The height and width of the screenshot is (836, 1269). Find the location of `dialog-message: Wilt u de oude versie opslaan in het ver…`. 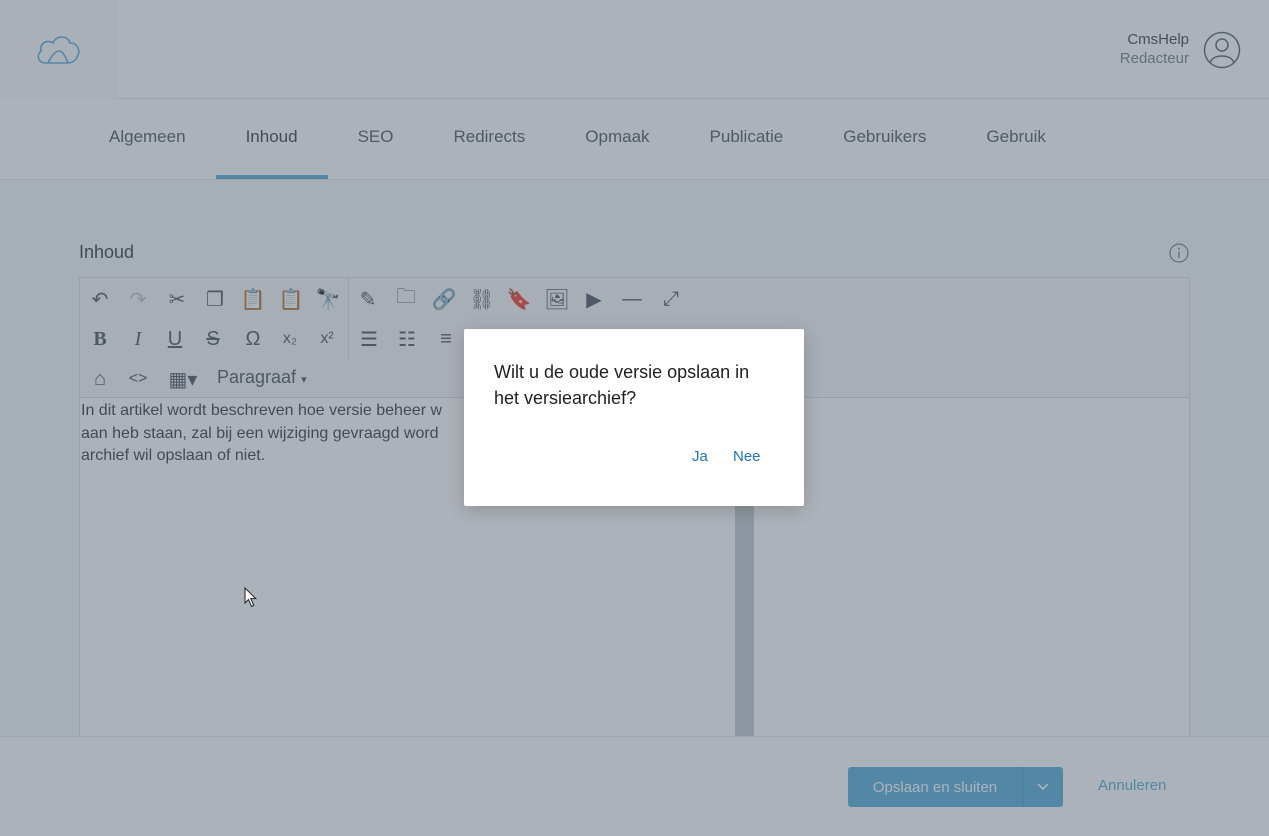

dialog-message: Wilt u de oude versie opslaan in het ver… is located at coordinates (622, 385).